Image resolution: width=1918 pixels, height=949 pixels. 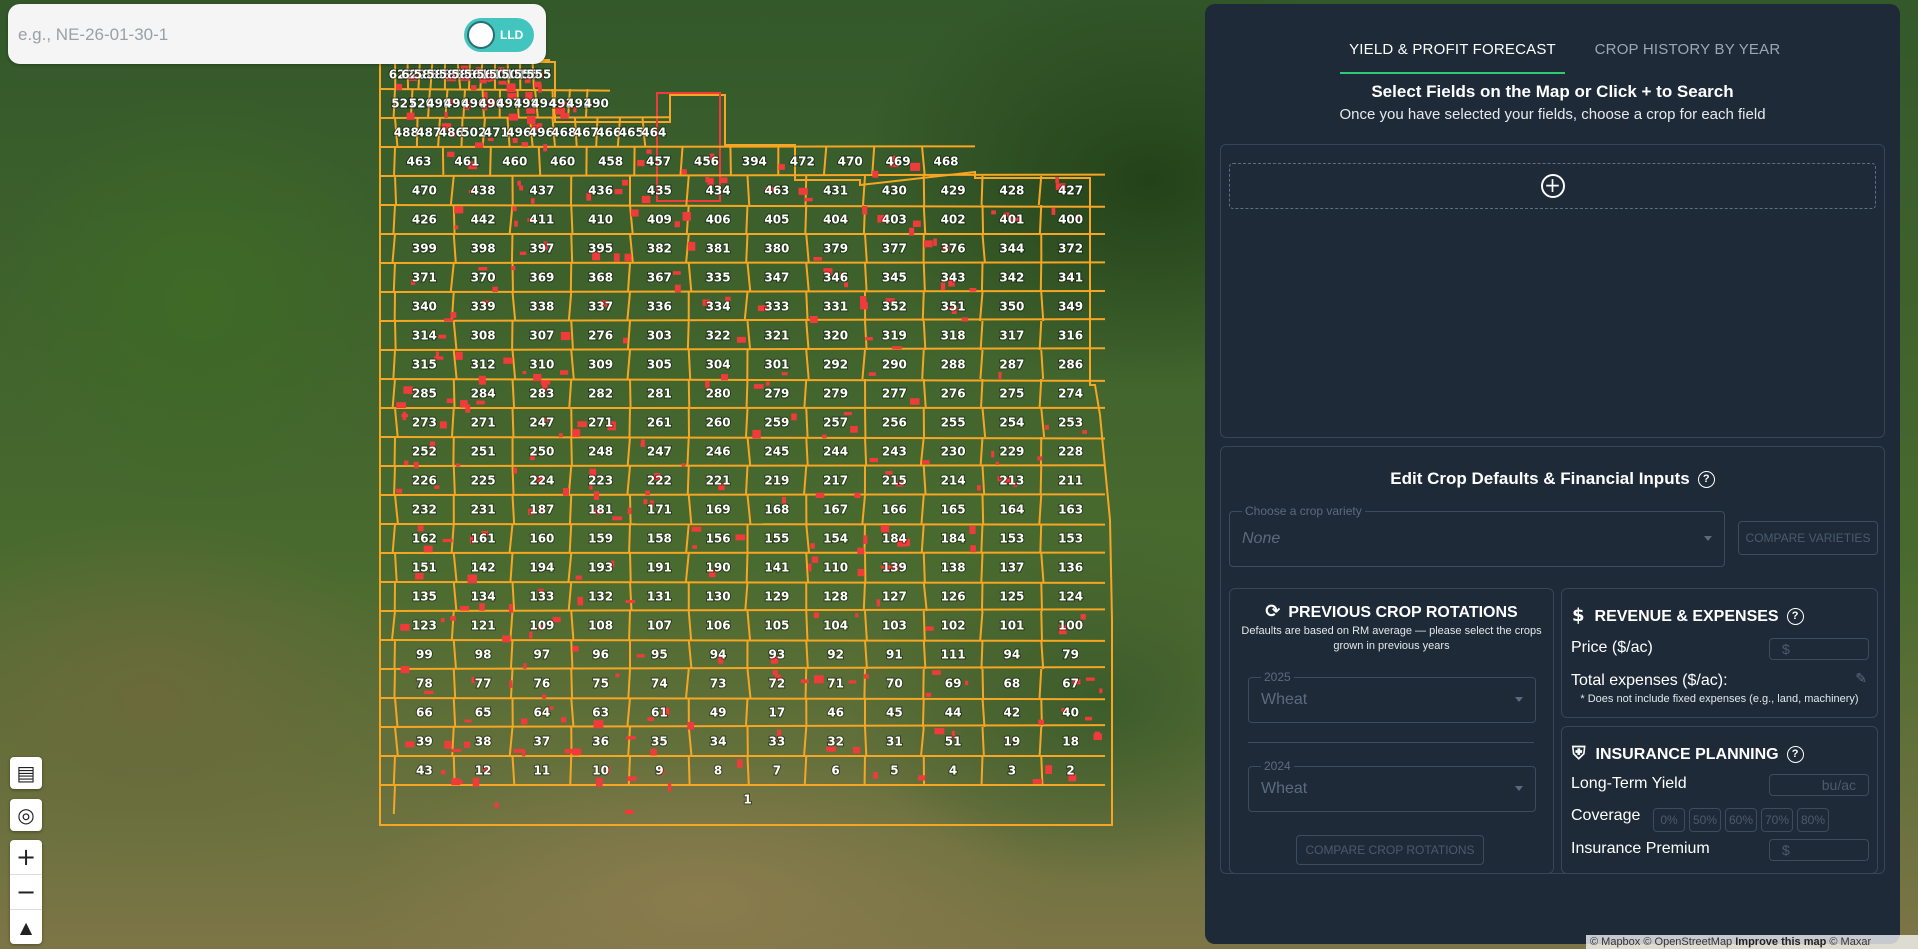 I want to click on rm-number-label: 190, so click(x=718, y=568).